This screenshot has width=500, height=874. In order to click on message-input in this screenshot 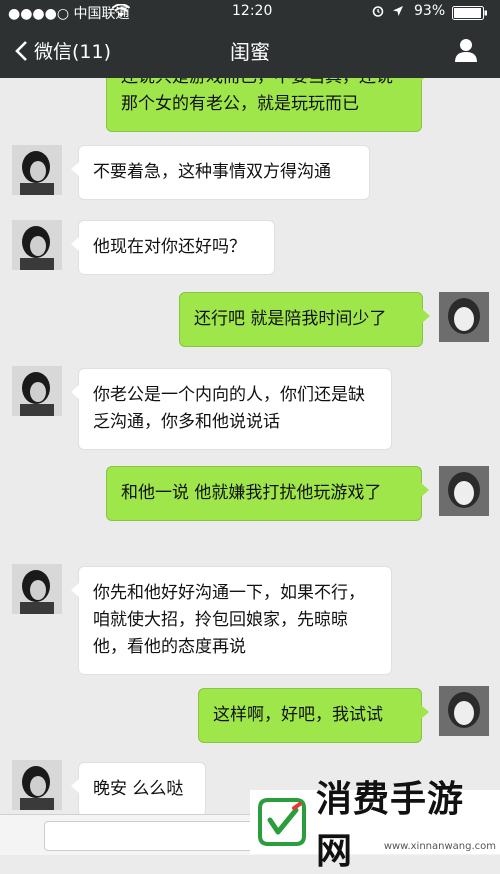, I will do `click(155, 836)`.